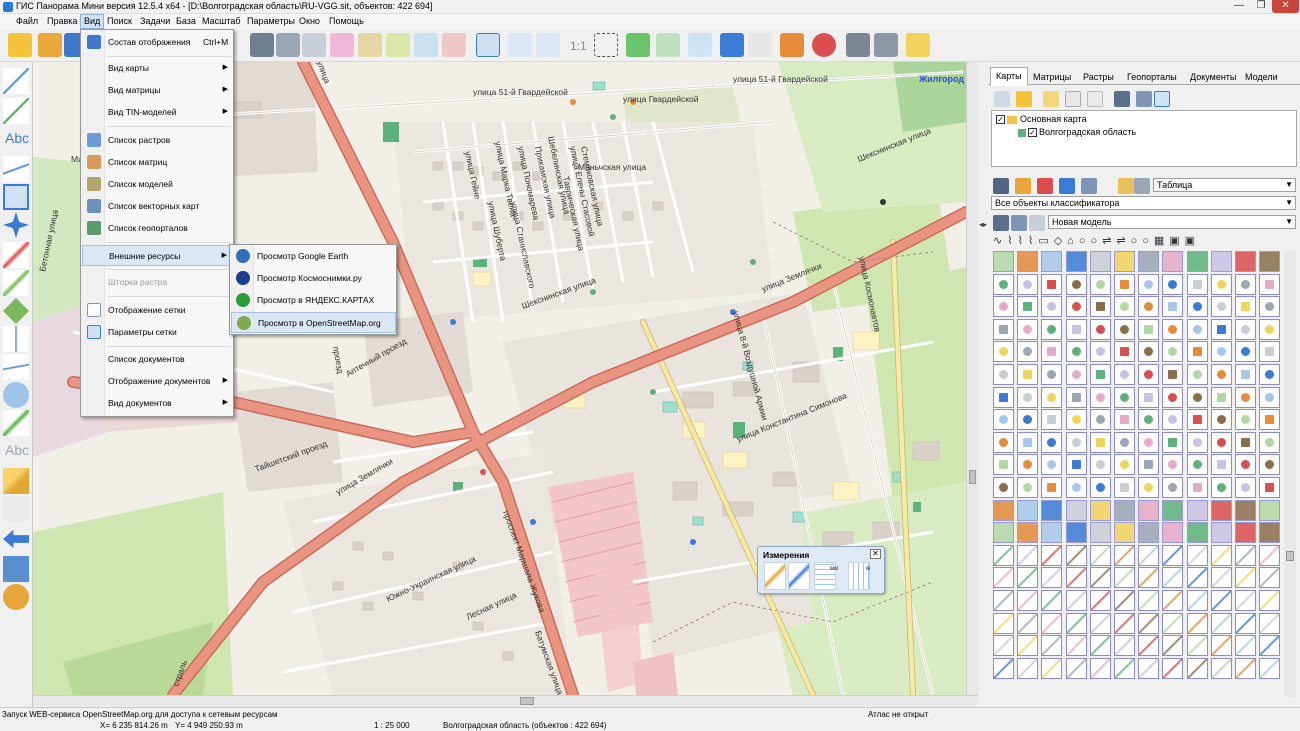 The image size is (1300, 731). What do you see at coordinates (1009, 76) in the screenshot?
I see `tab-maps: Карты` at bounding box center [1009, 76].